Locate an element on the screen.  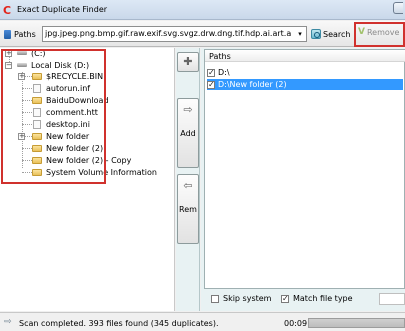
progress-fill is located at coordinates (356, 323).